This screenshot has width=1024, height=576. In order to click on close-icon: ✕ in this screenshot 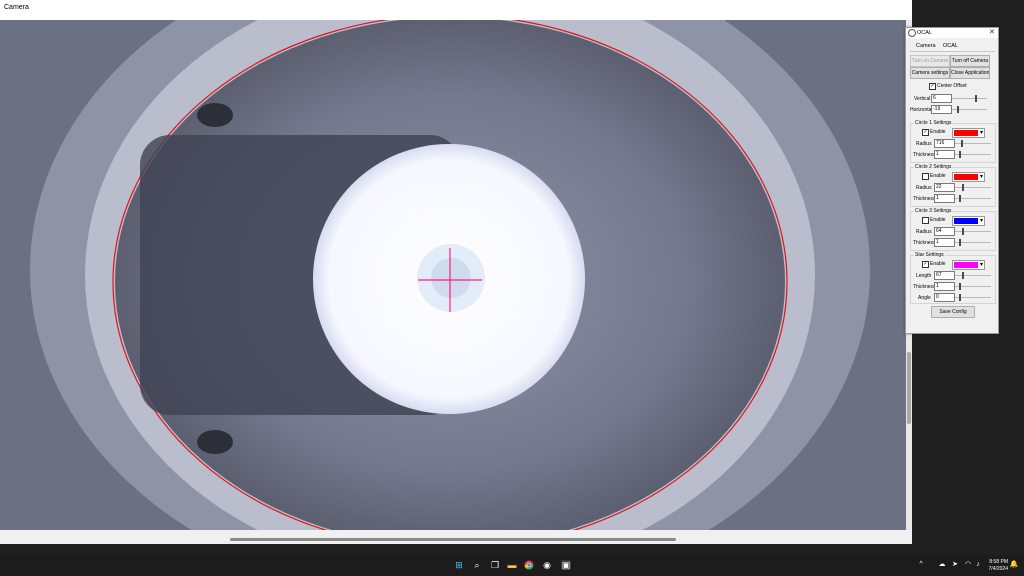, I will do `click(992, 32)`.